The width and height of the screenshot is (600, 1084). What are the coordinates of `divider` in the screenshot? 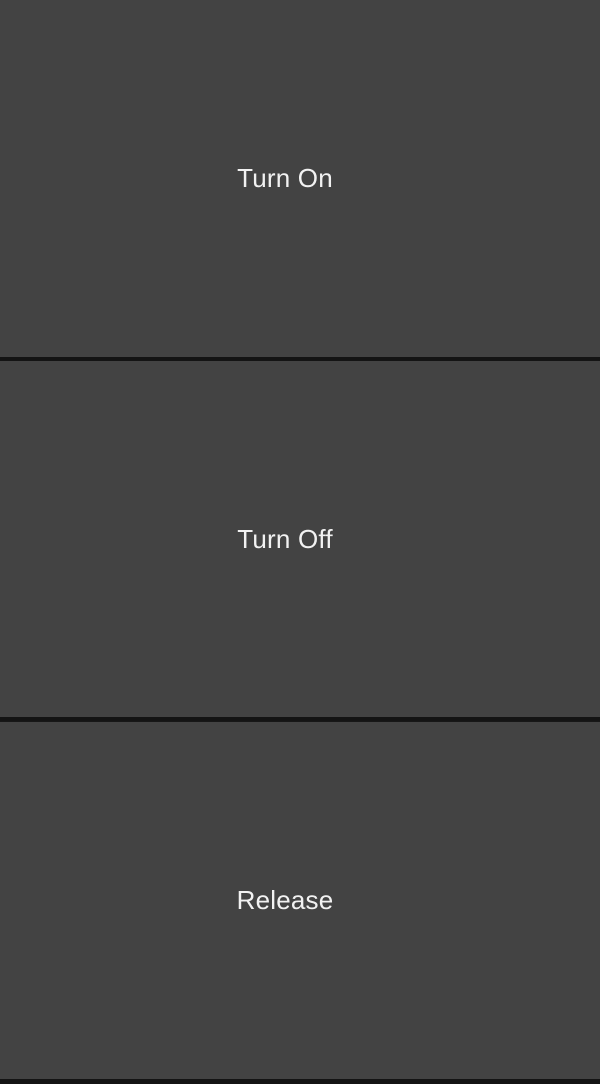 It's located at (300, 719).